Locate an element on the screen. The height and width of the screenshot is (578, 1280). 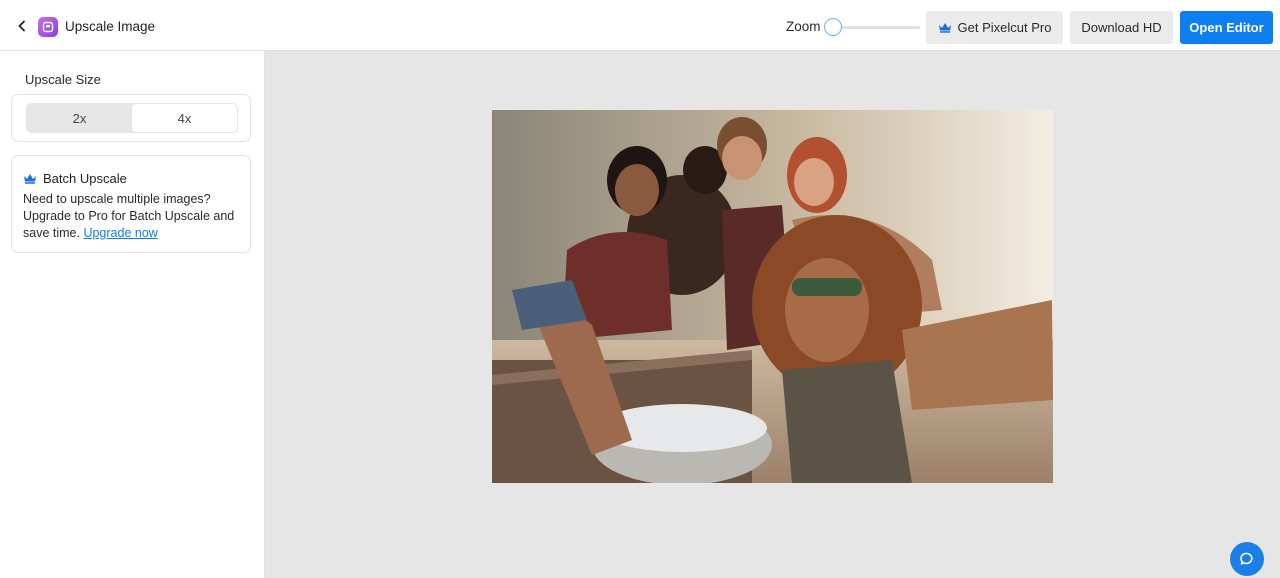
open-editor-button: Open Editor is located at coordinates (1226, 27).